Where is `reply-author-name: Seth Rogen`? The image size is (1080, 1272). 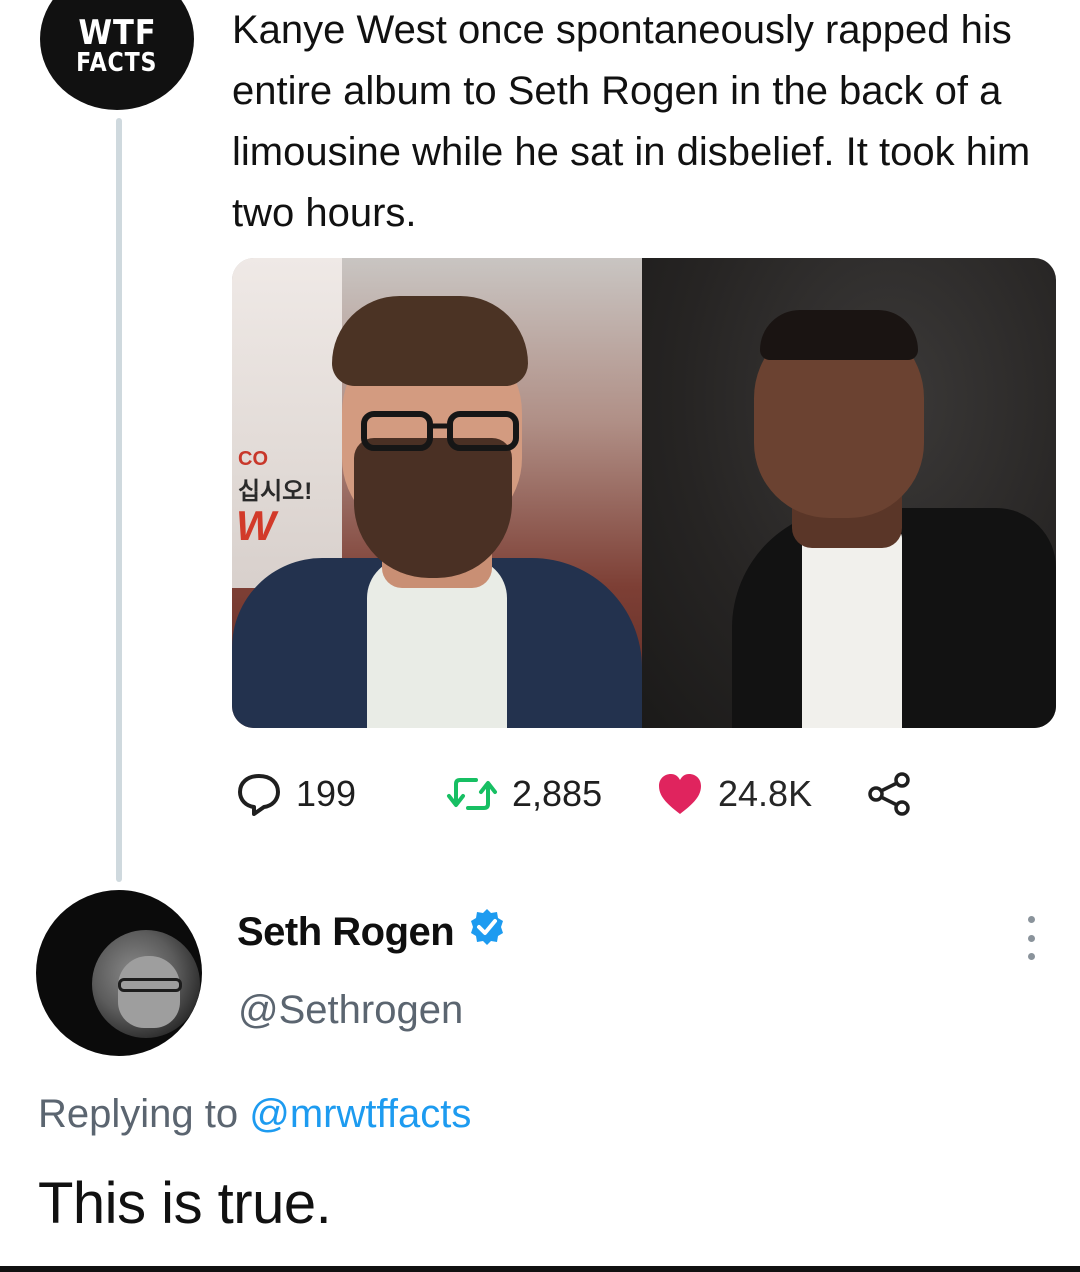
reply-author-name: Seth Rogen is located at coordinates (371, 932).